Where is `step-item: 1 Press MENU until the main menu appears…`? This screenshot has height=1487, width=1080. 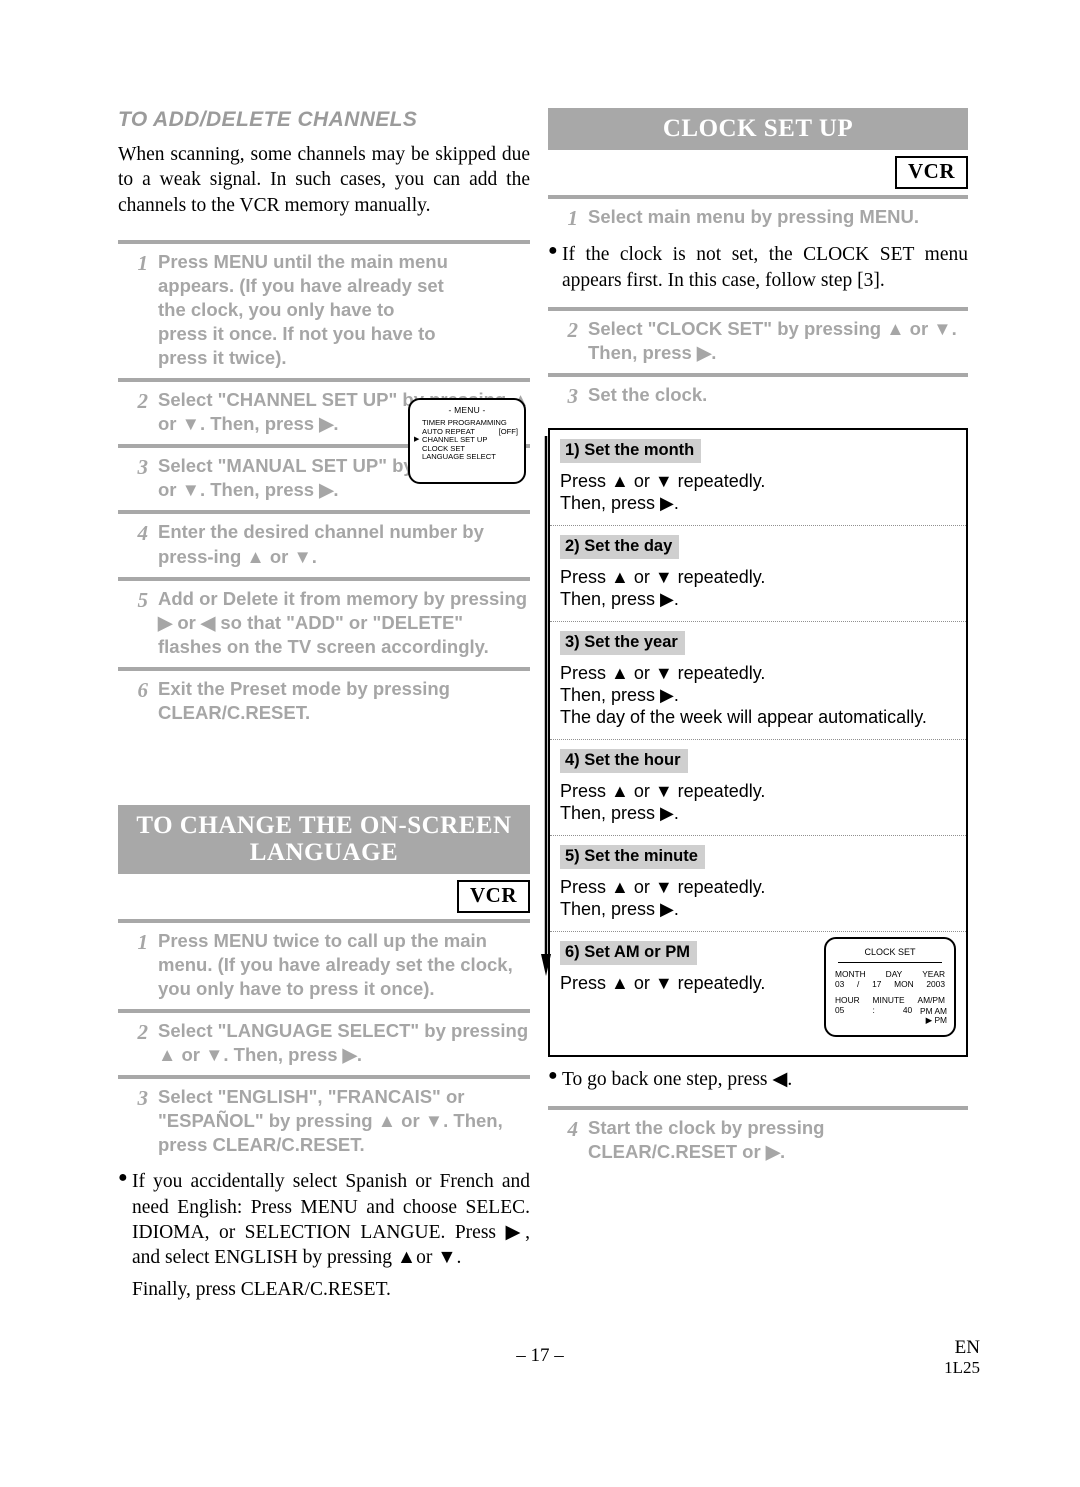
step-item: 1 Press MENU until the main menu appears… is located at coordinates (324, 311).